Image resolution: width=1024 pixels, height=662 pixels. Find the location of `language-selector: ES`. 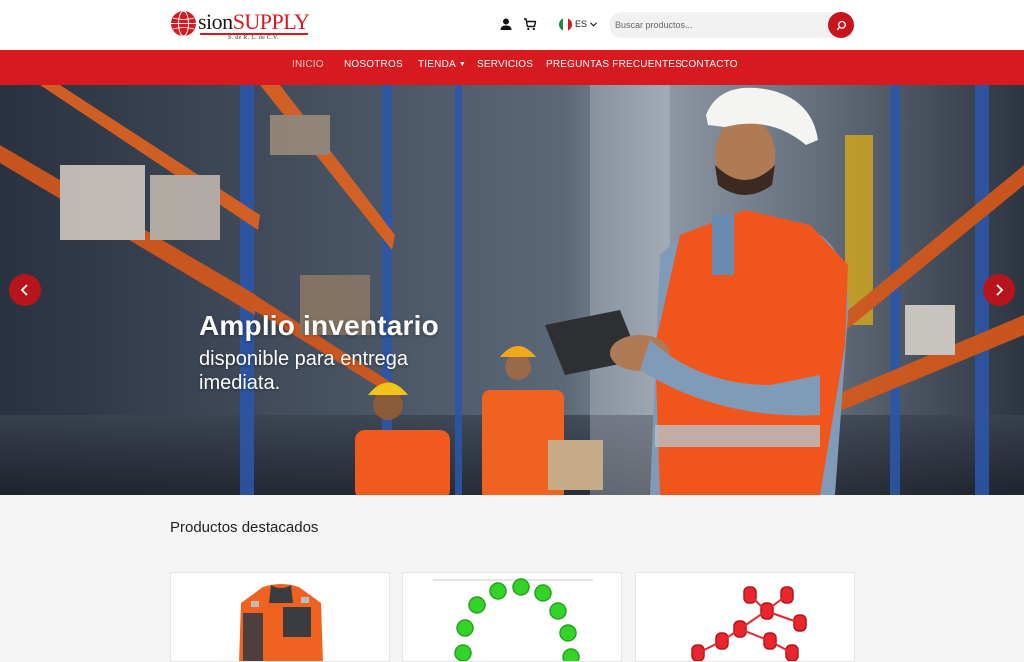

language-selector: ES is located at coordinates (578, 24).